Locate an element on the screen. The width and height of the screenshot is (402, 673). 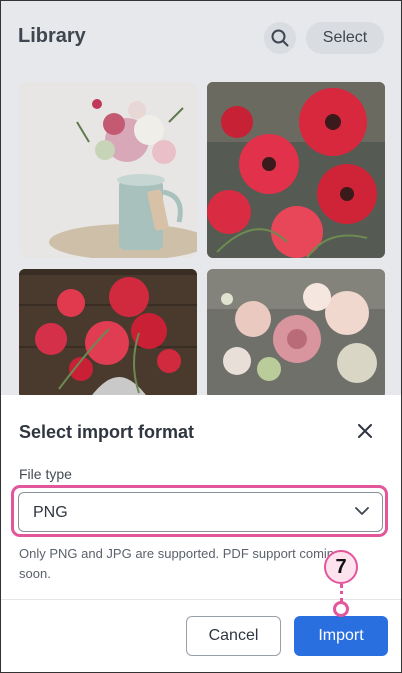
close-button is located at coordinates (365, 431).